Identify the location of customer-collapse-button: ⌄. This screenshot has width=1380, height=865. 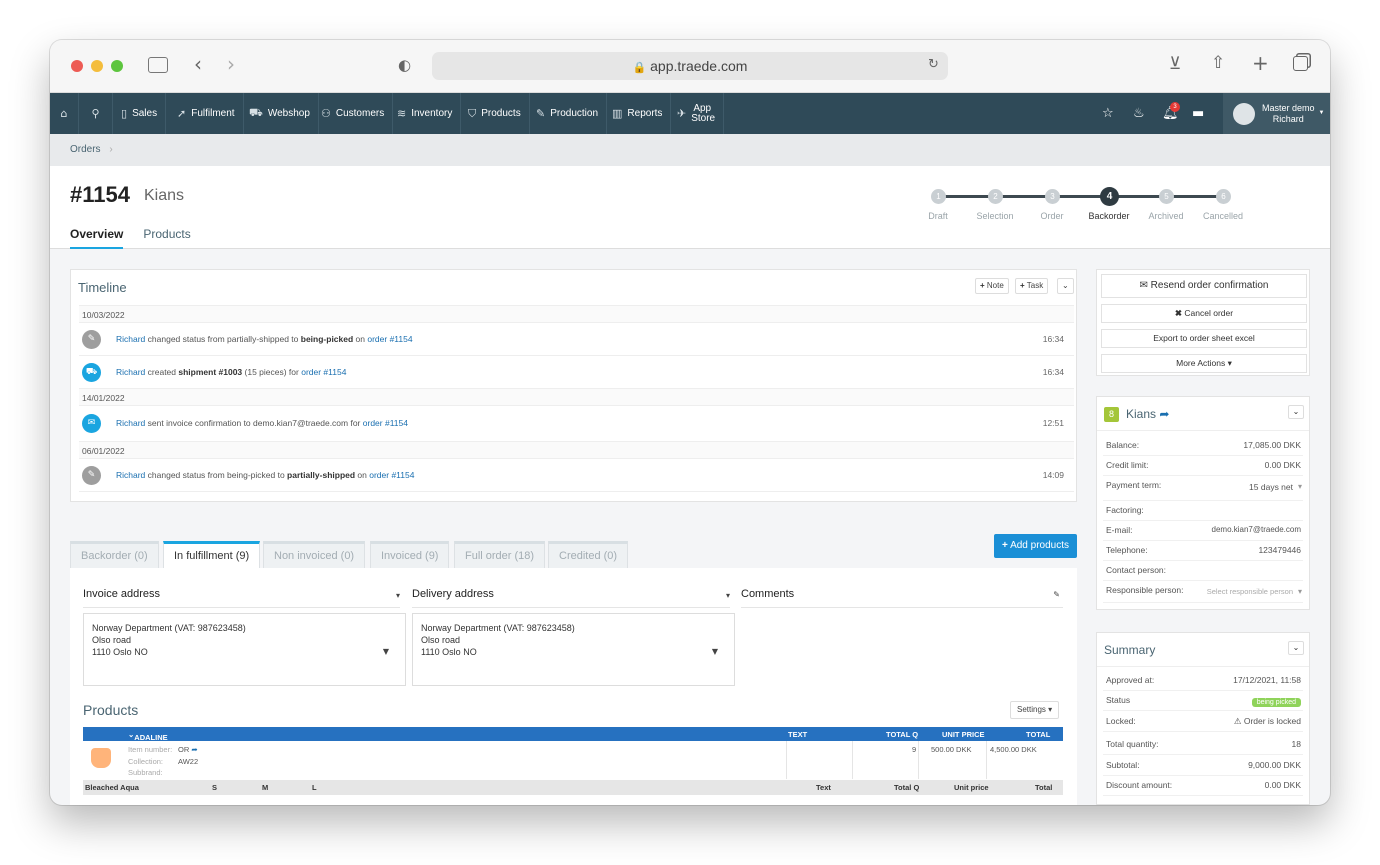
(1296, 412).